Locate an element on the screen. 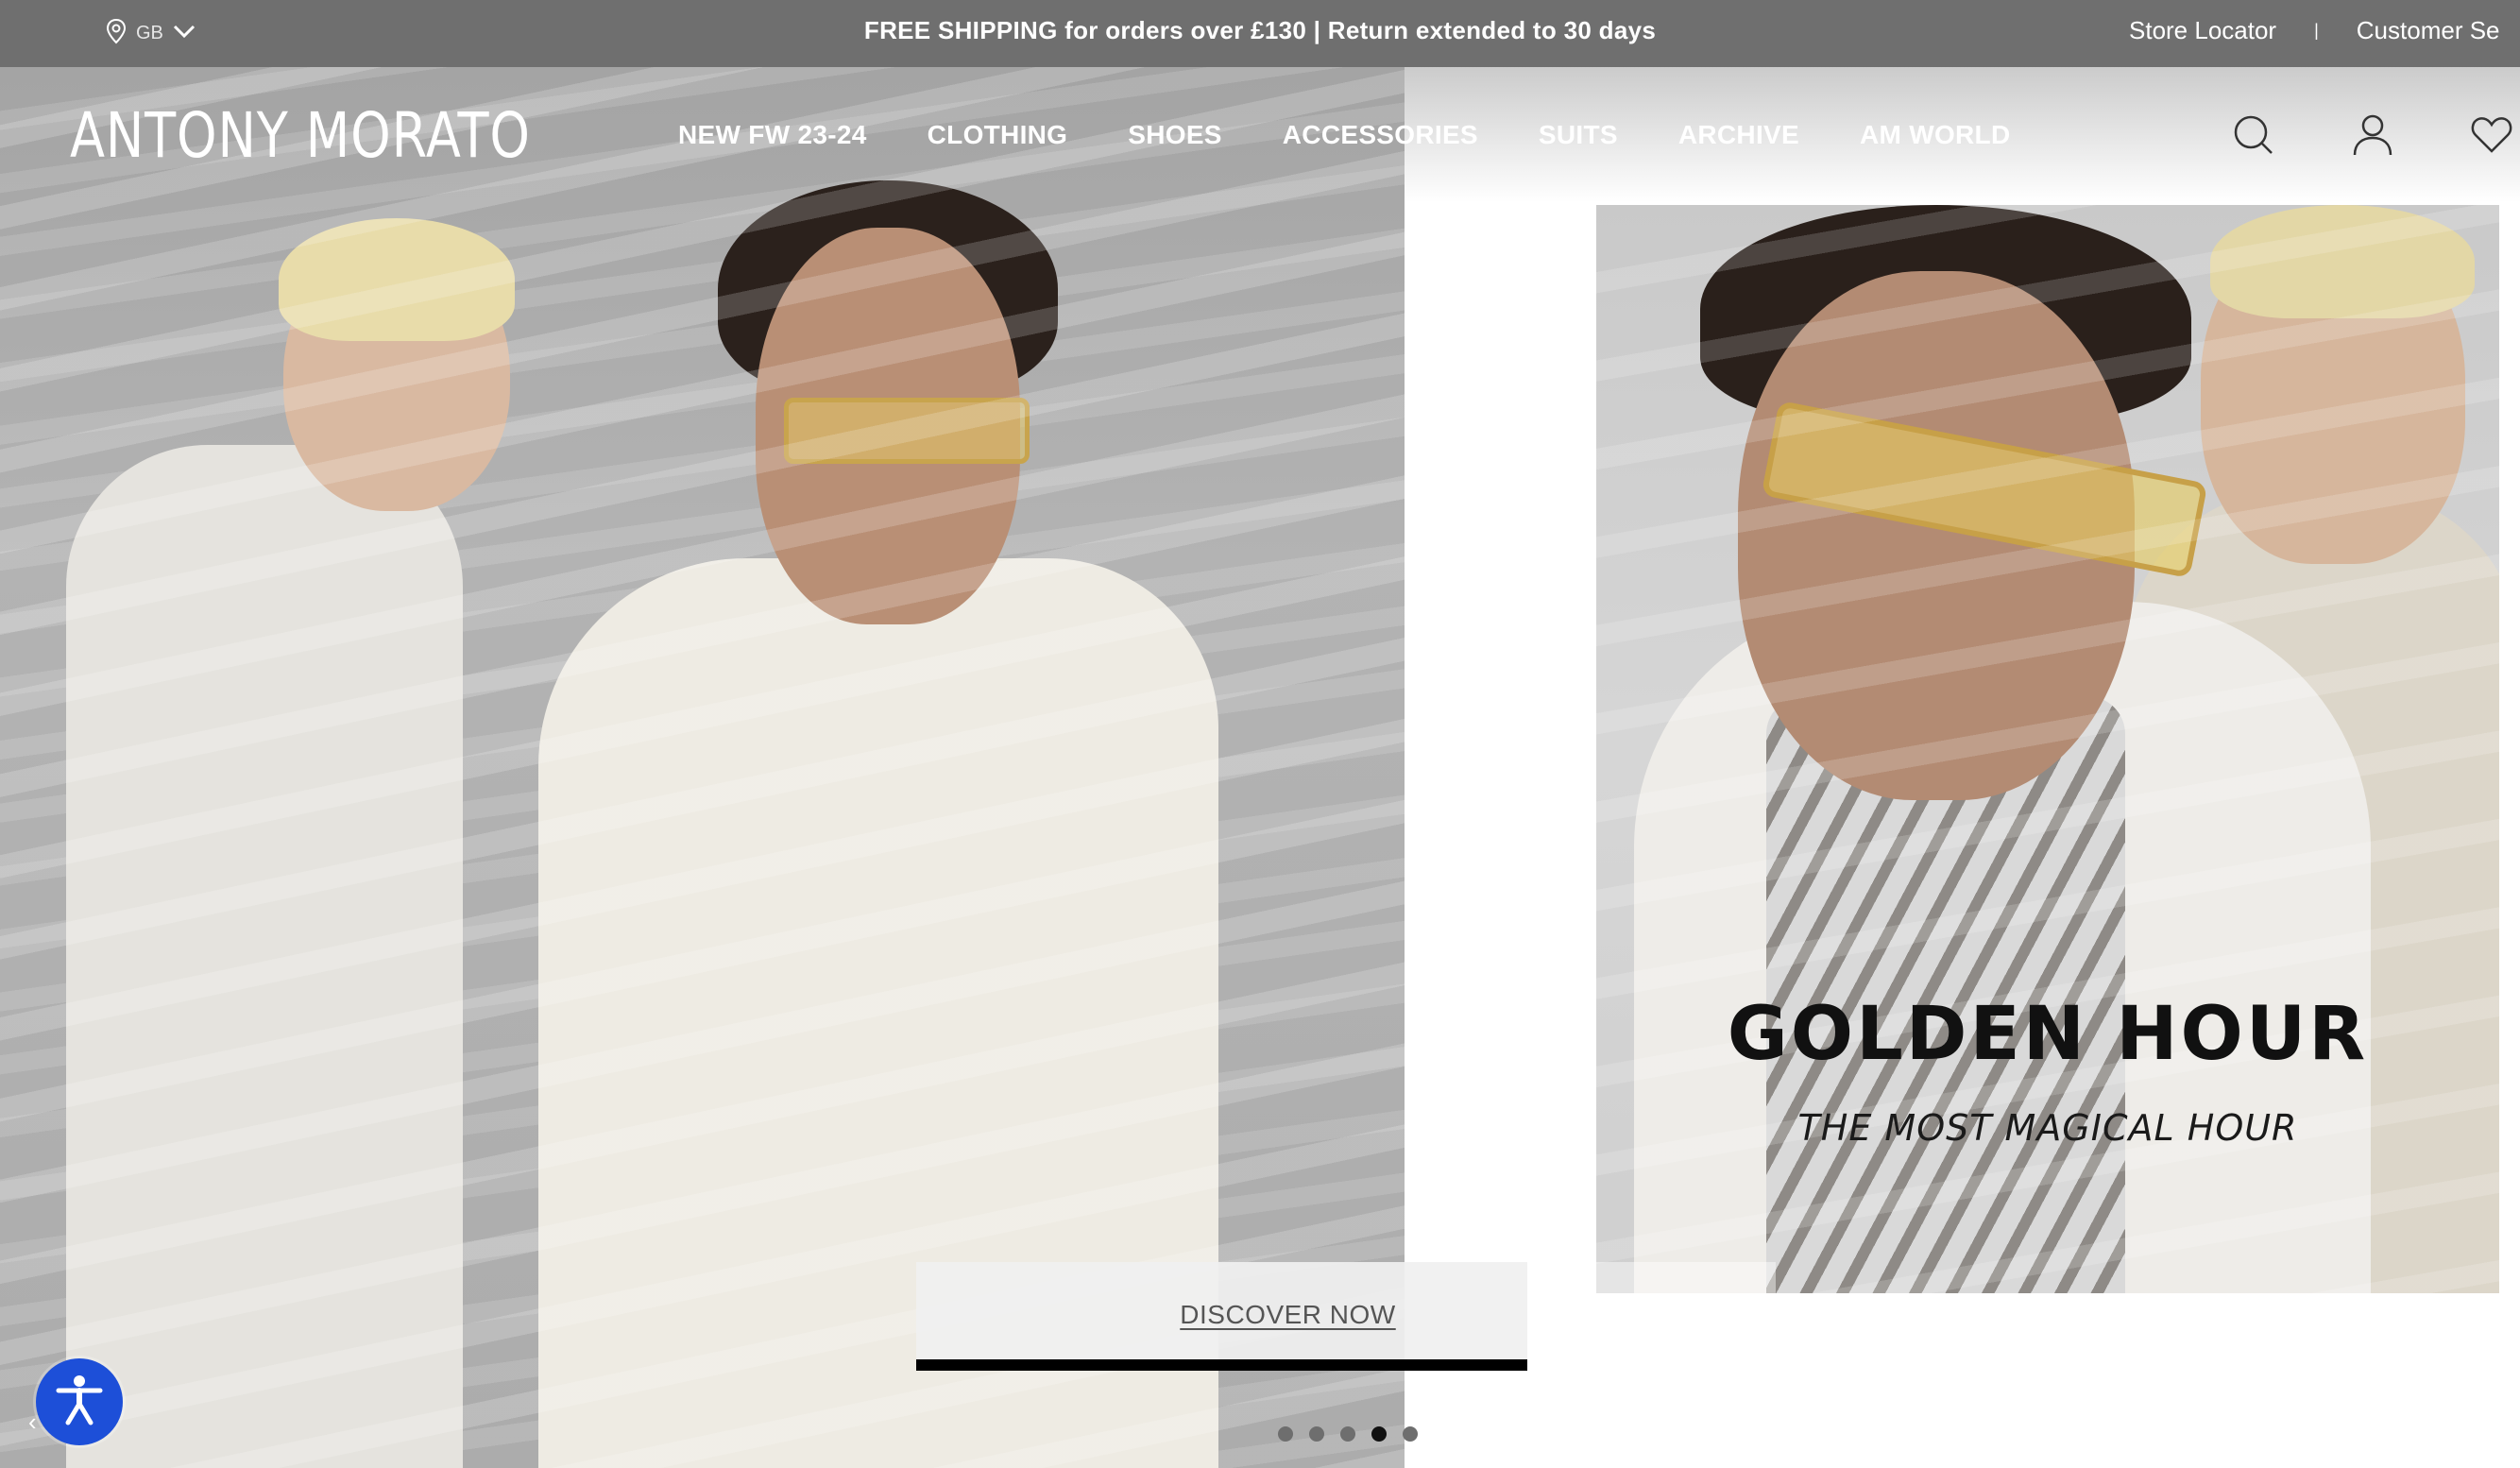  carousel-dots is located at coordinates (1348, 1434).